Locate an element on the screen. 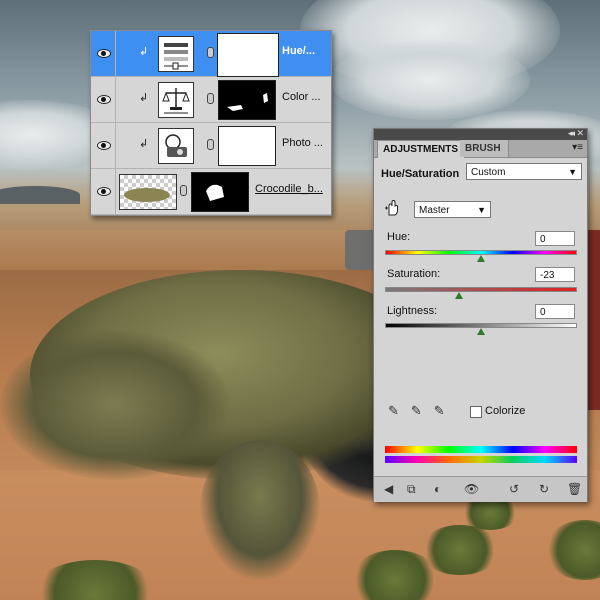 The width and height of the screenshot is (600, 600). crocodile-thumbnail is located at coordinates (148, 192).